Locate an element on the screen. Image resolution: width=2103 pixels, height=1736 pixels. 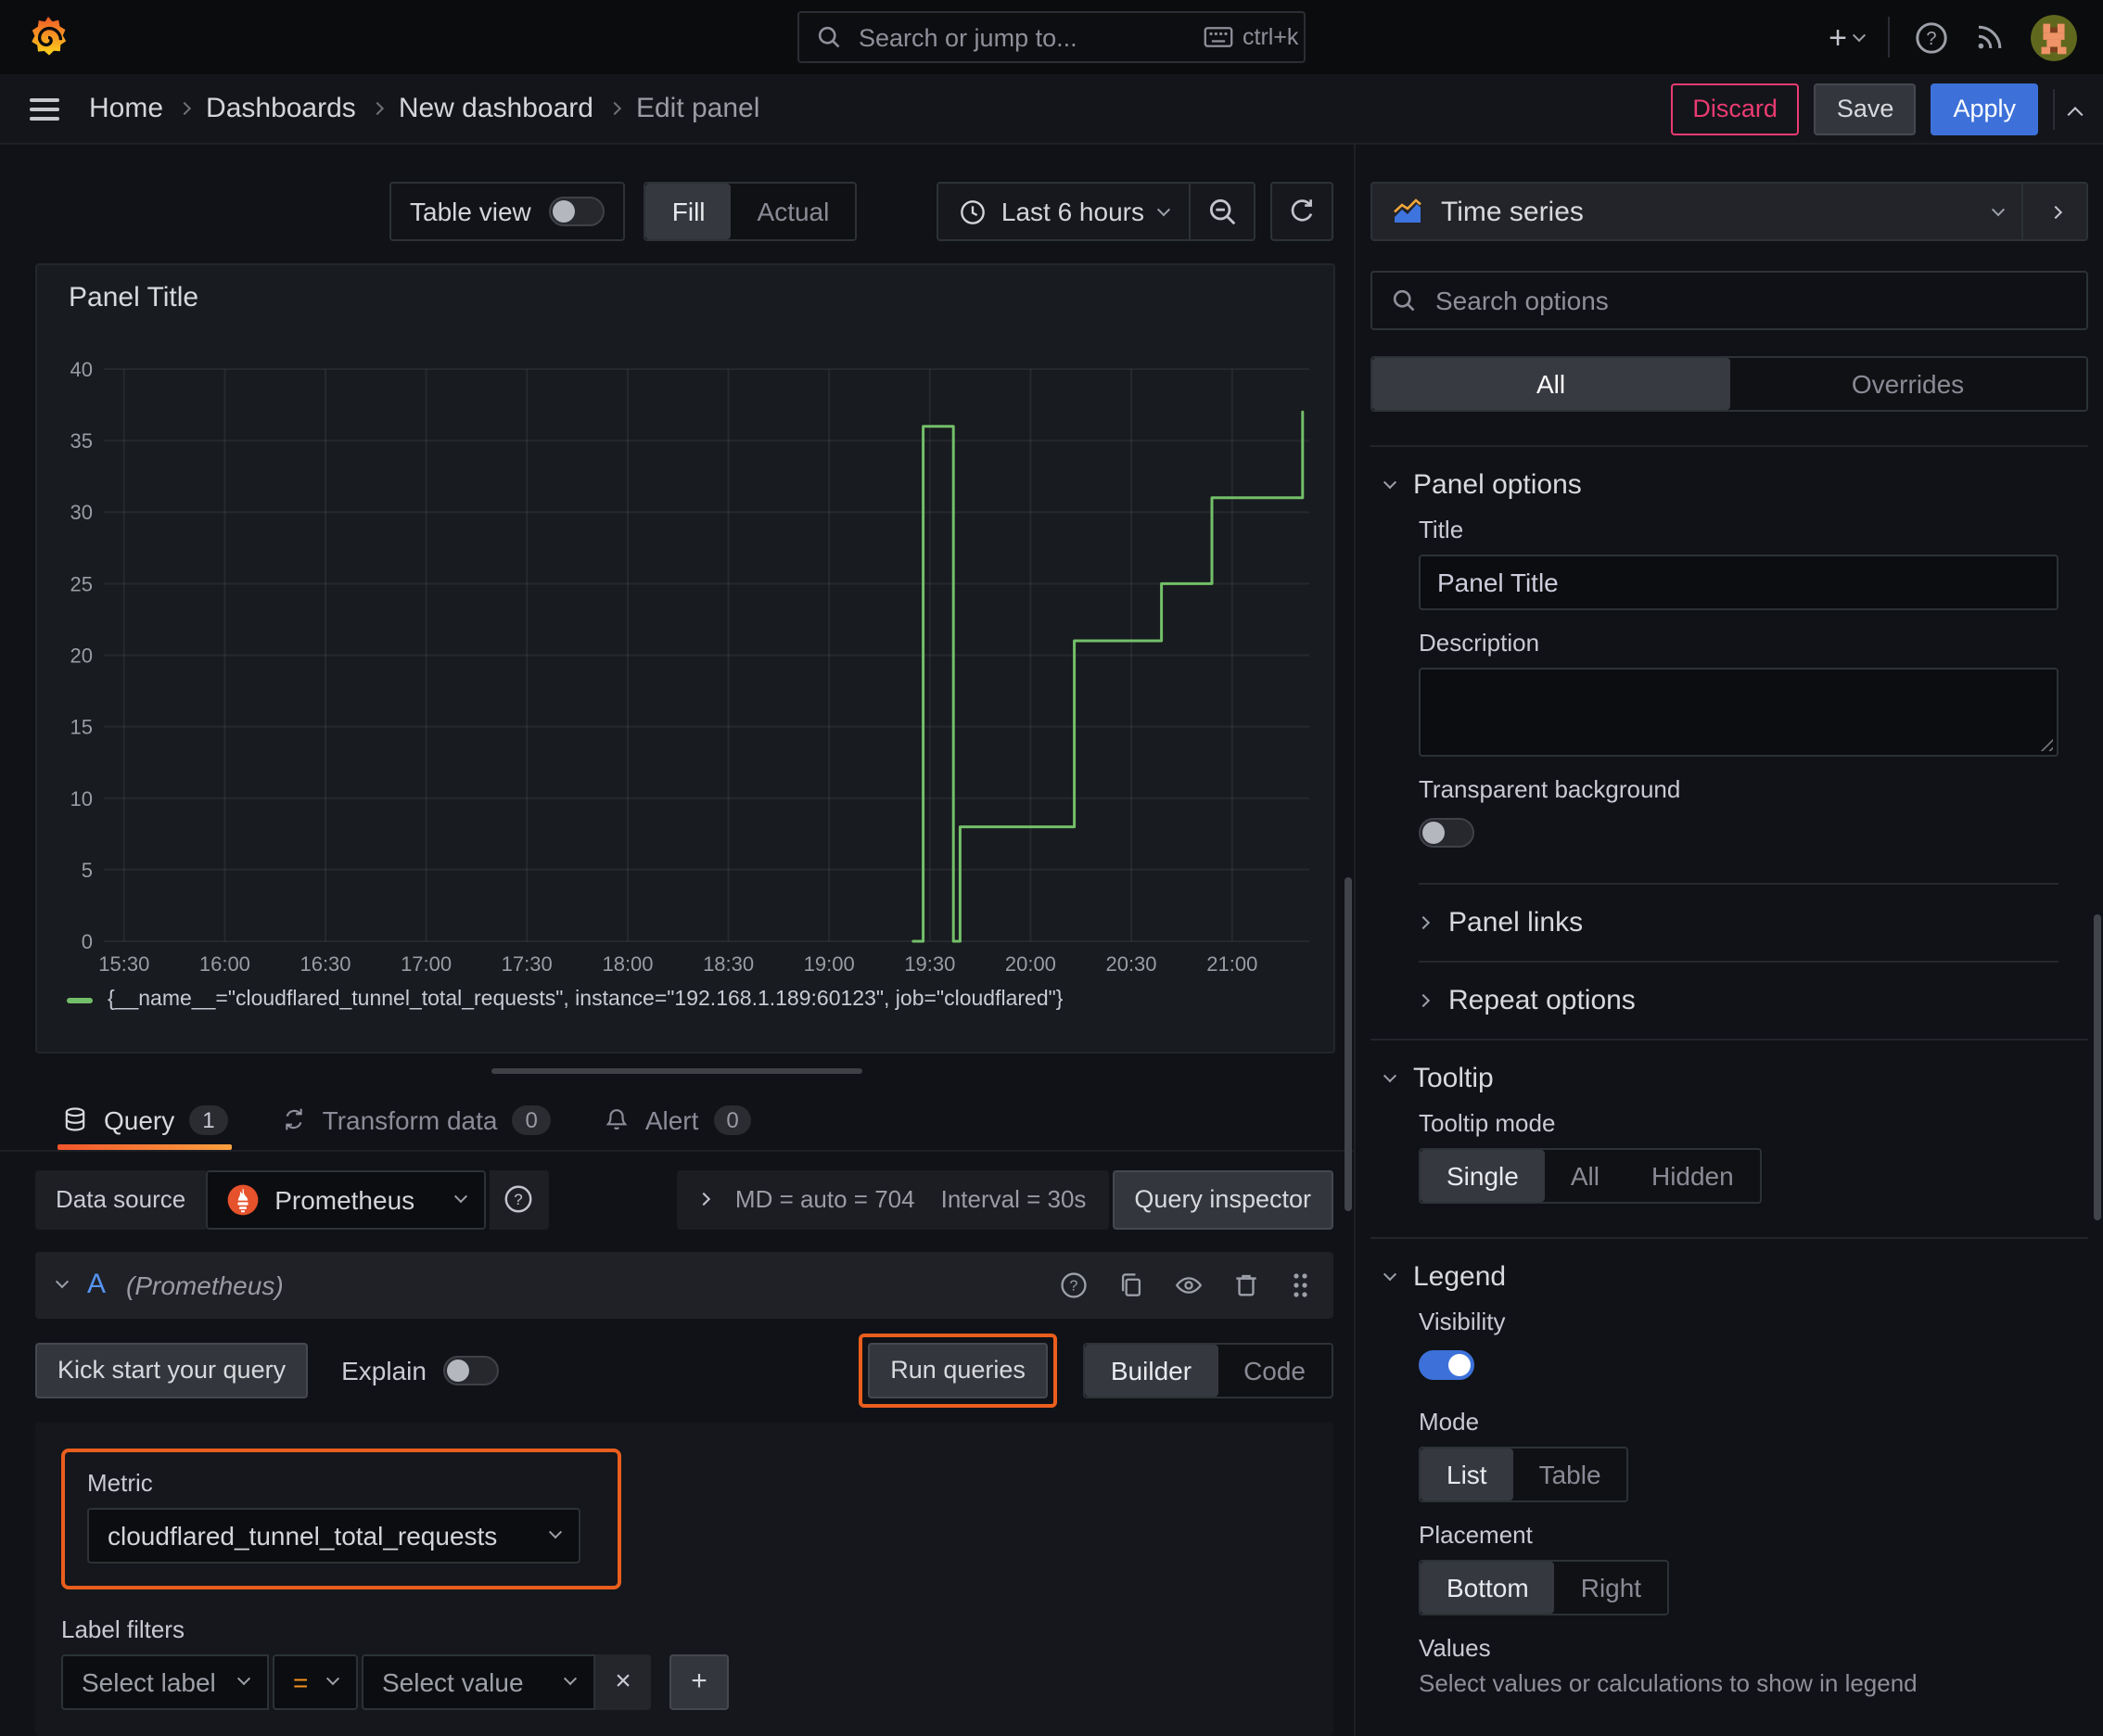
new-menu-button: + is located at coordinates (1848, 37).